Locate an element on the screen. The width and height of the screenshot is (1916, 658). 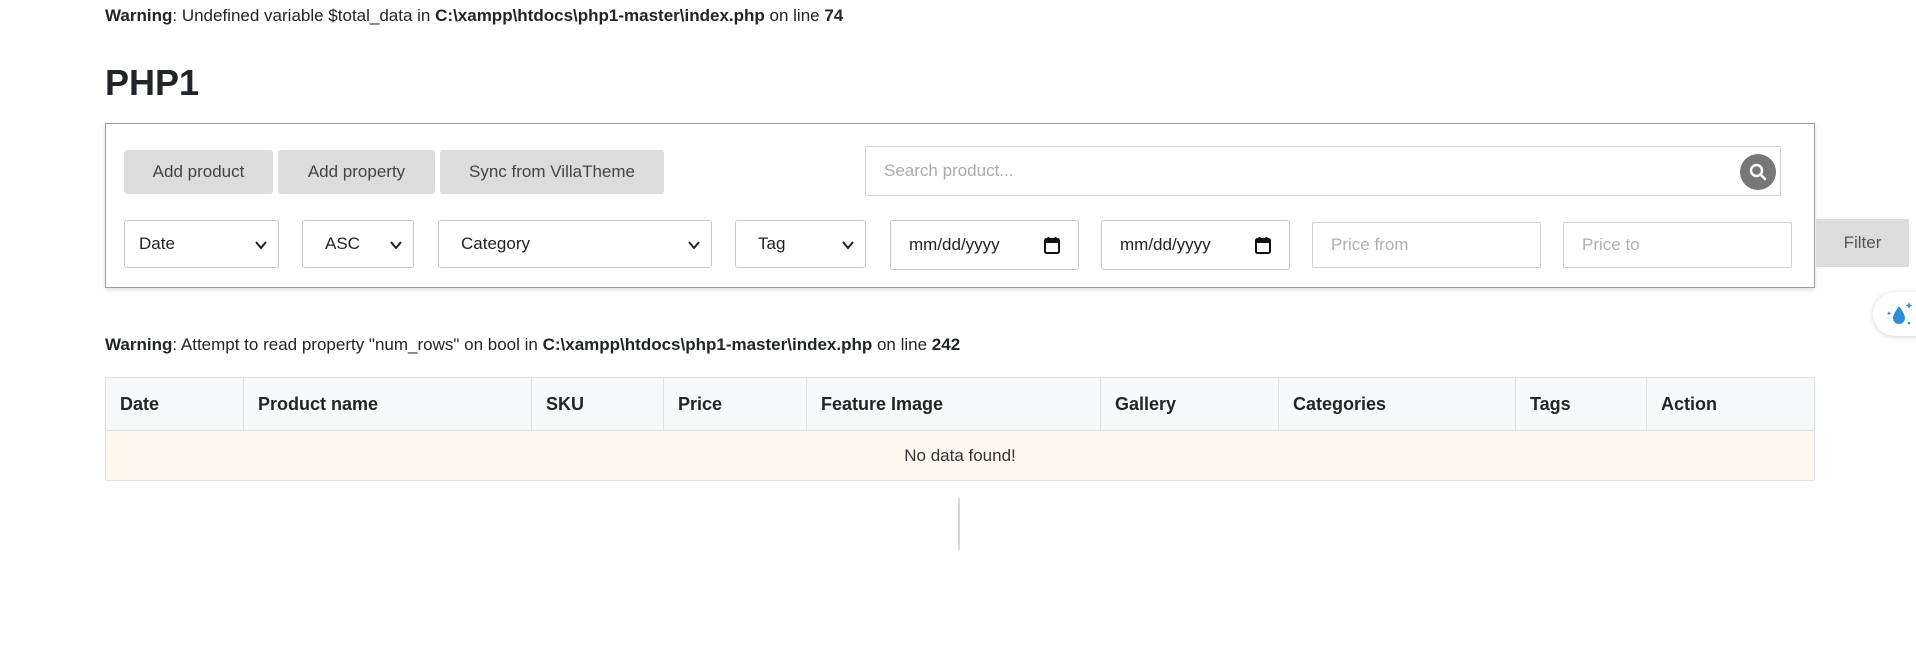
order-select: ASC is located at coordinates (358, 244).